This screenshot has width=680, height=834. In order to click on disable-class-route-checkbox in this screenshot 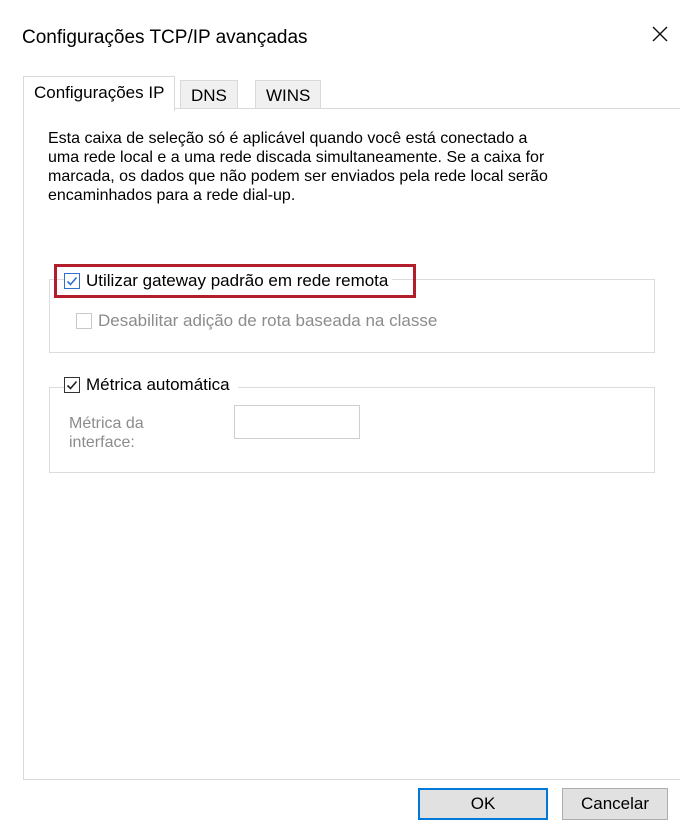, I will do `click(84, 321)`.